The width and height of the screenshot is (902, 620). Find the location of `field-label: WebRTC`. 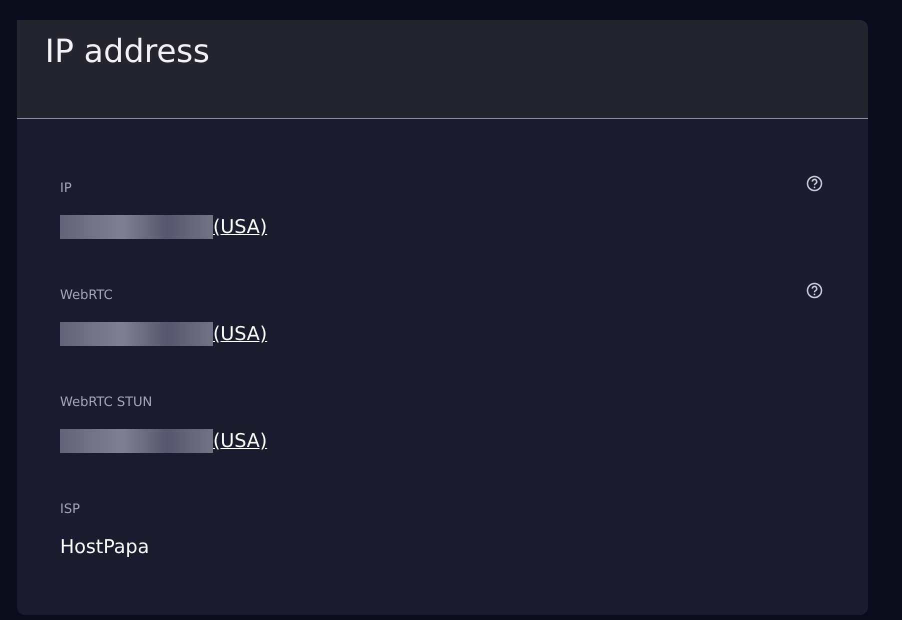

field-label: WebRTC is located at coordinates (86, 295).